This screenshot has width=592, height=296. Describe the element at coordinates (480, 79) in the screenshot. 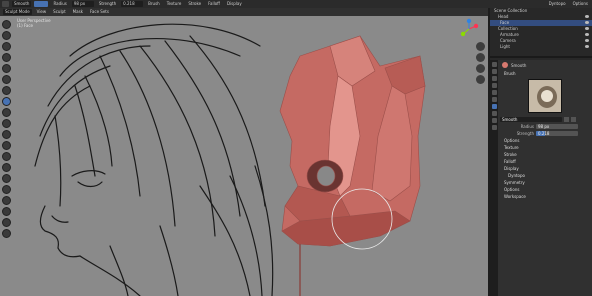

I see `grid-icon` at that location.